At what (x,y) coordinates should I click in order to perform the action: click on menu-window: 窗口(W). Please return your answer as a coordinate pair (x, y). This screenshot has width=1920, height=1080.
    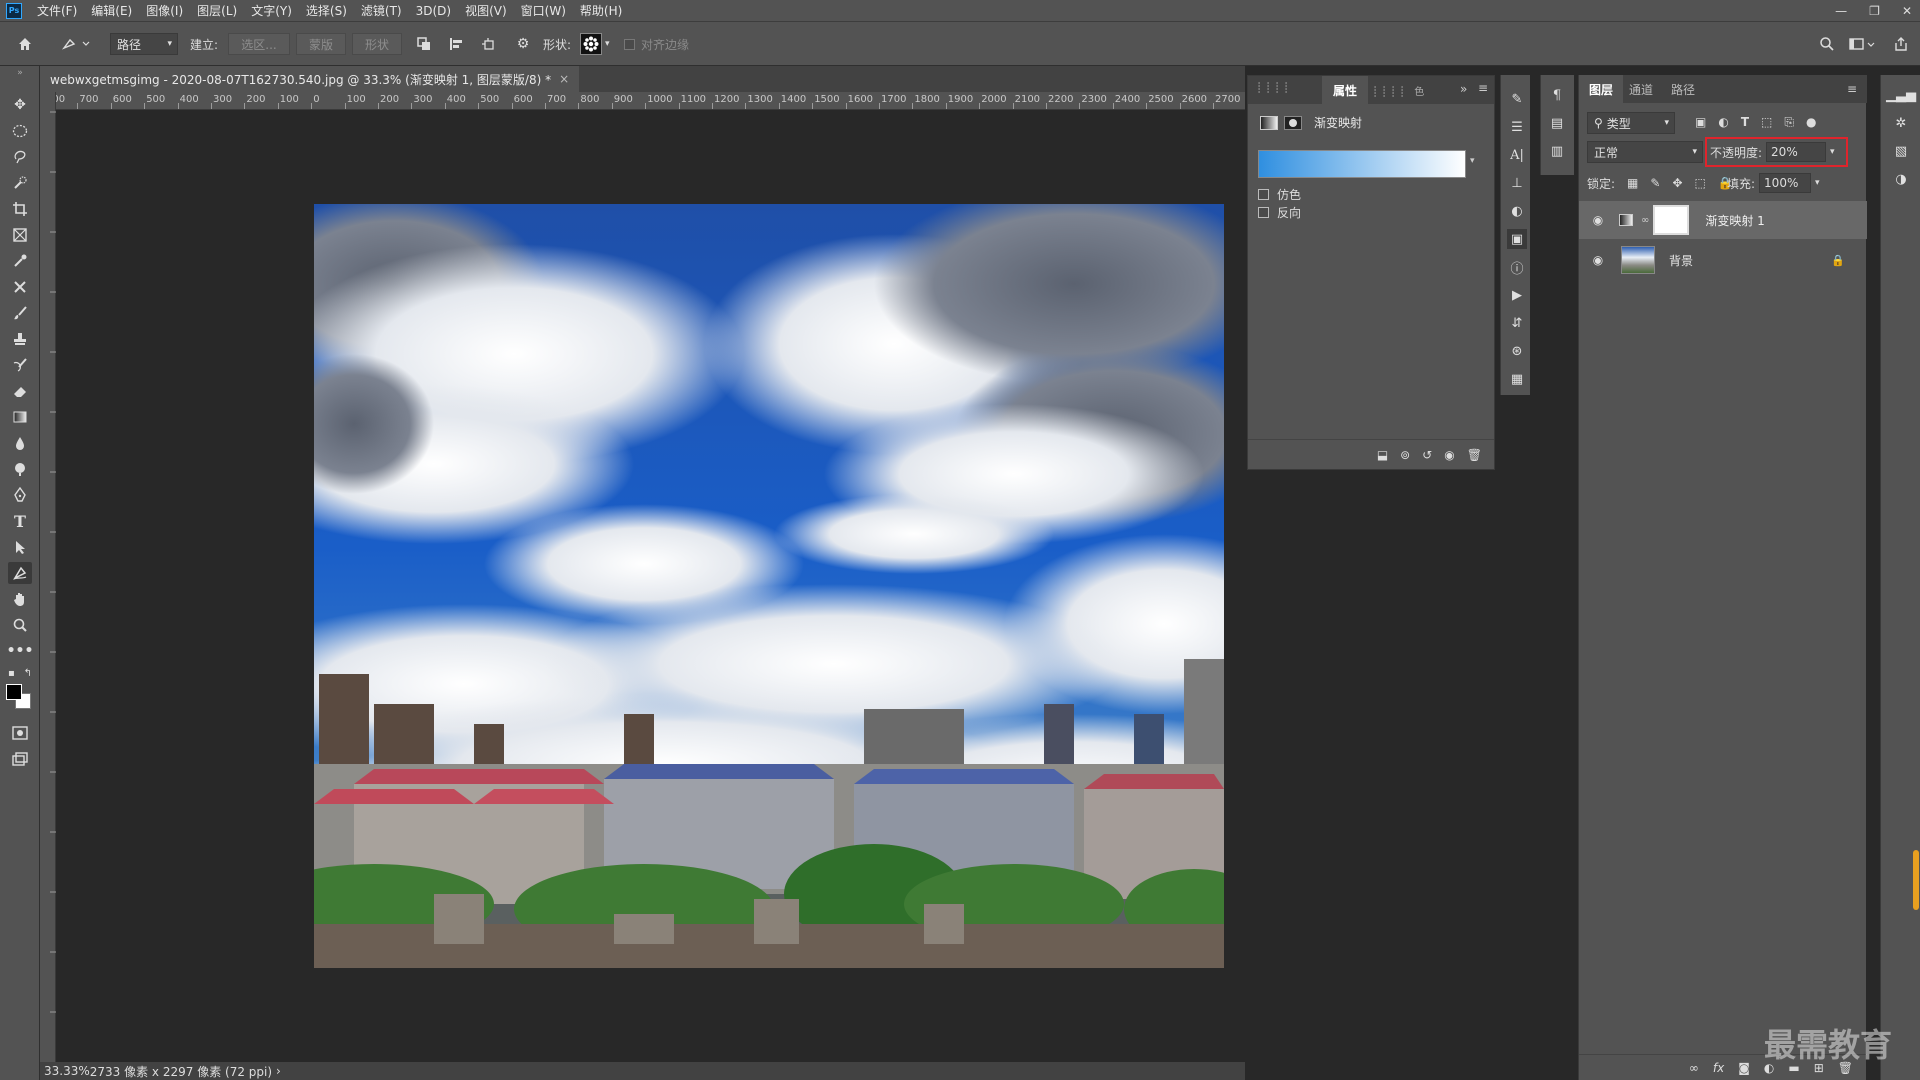
    Looking at the image, I should click on (543, 10).